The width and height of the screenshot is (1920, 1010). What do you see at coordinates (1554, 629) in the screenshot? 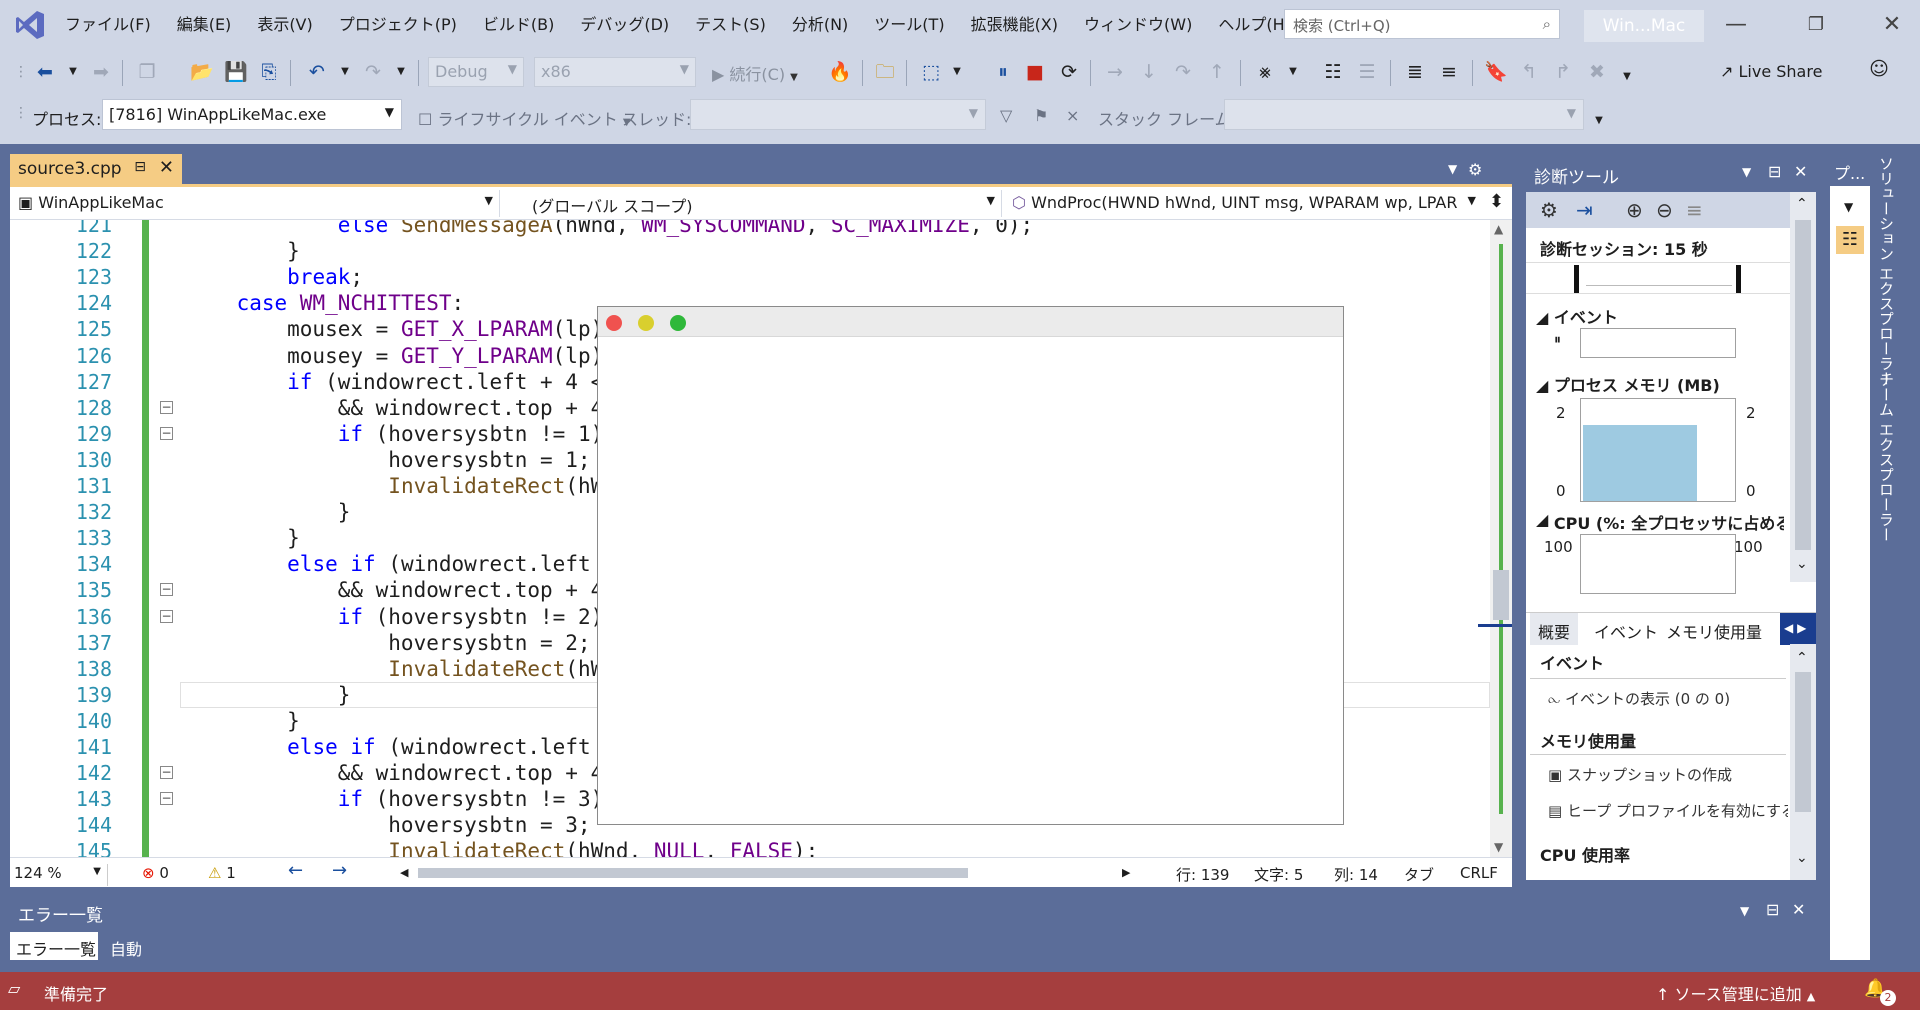
I see `tab-summary: 概要` at bounding box center [1554, 629].